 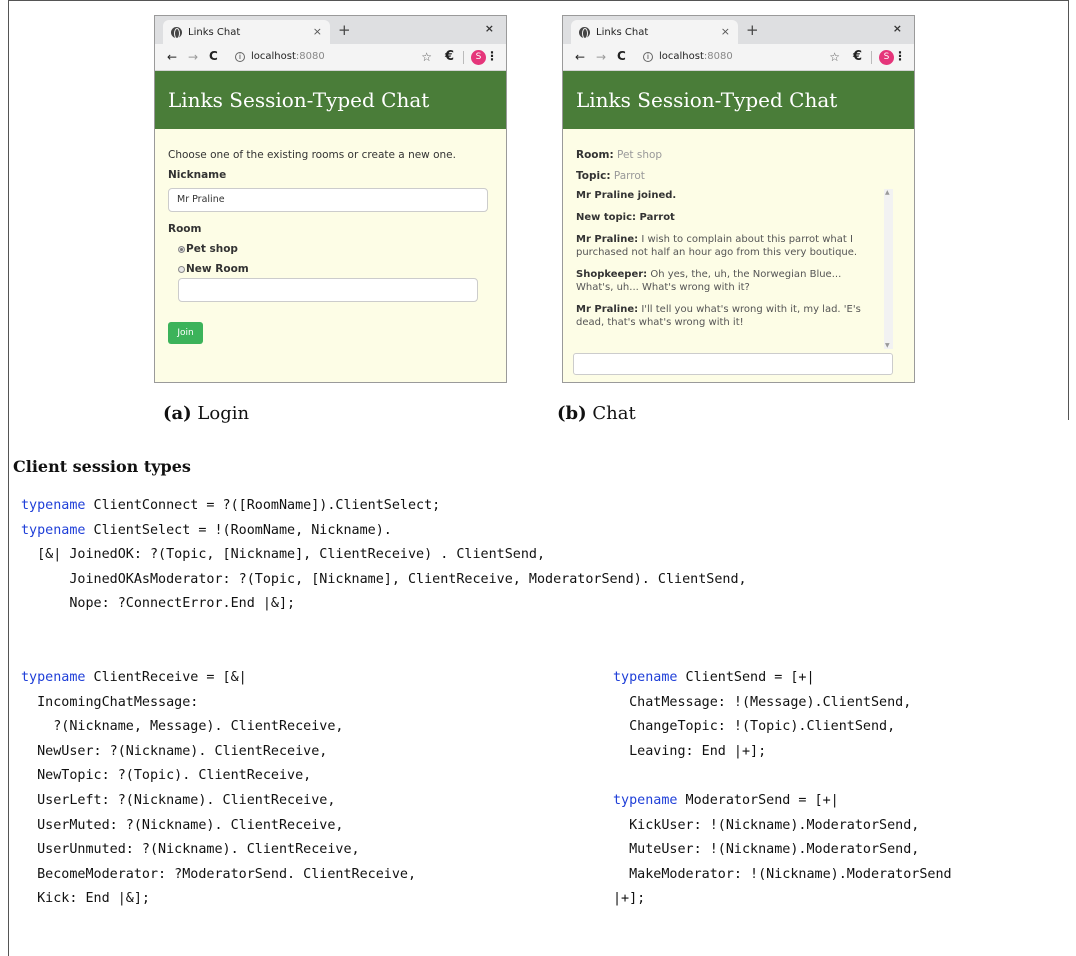 I want to click on room-option-new-room: New Room, so click(x=213, y=269).